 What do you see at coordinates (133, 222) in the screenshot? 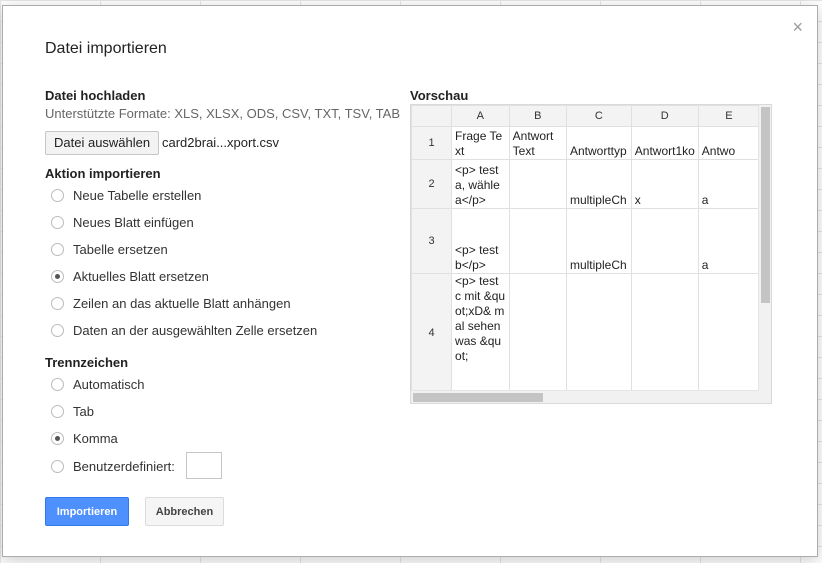
I see `radio-label: Neues Blatt einfügen` at bounding box center [133, 222].